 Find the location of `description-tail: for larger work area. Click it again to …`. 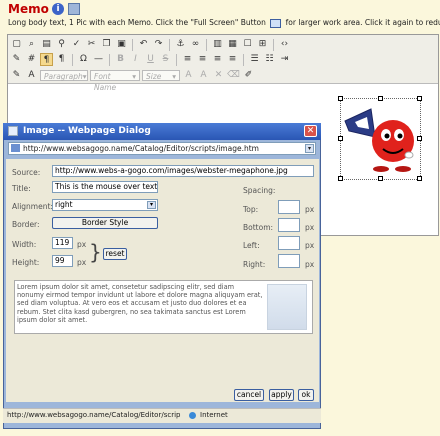

description-tail: for larger work area. Click it again to … is located at coordinates (362, 22).